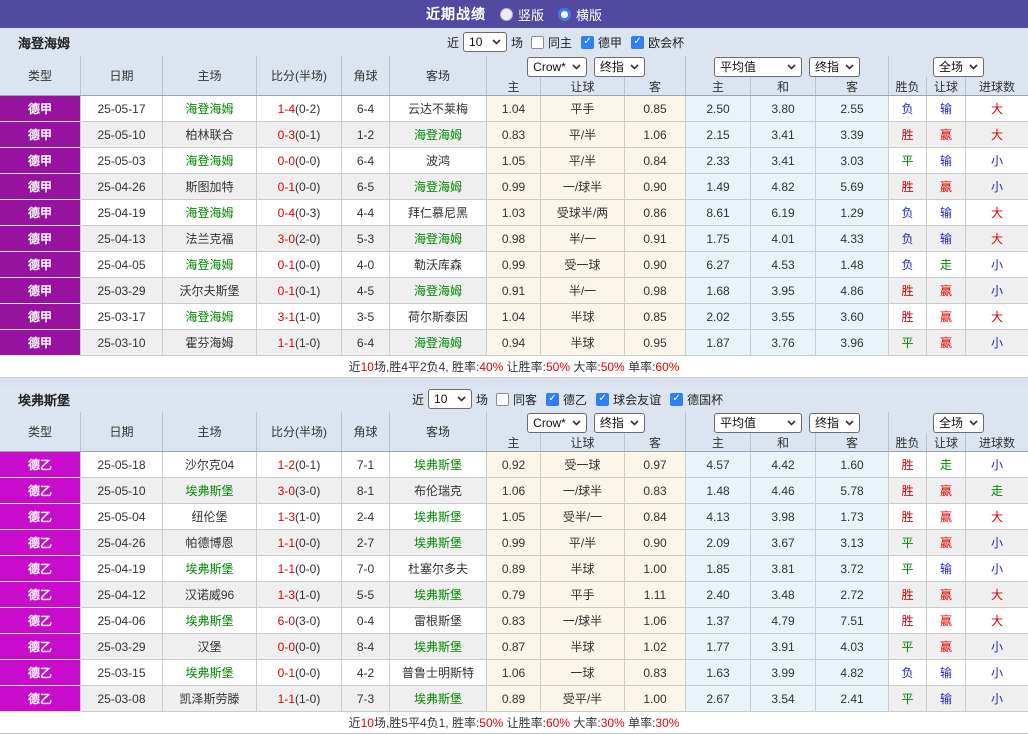  I want to click on odds-away: 0.97, so click(655, 465).